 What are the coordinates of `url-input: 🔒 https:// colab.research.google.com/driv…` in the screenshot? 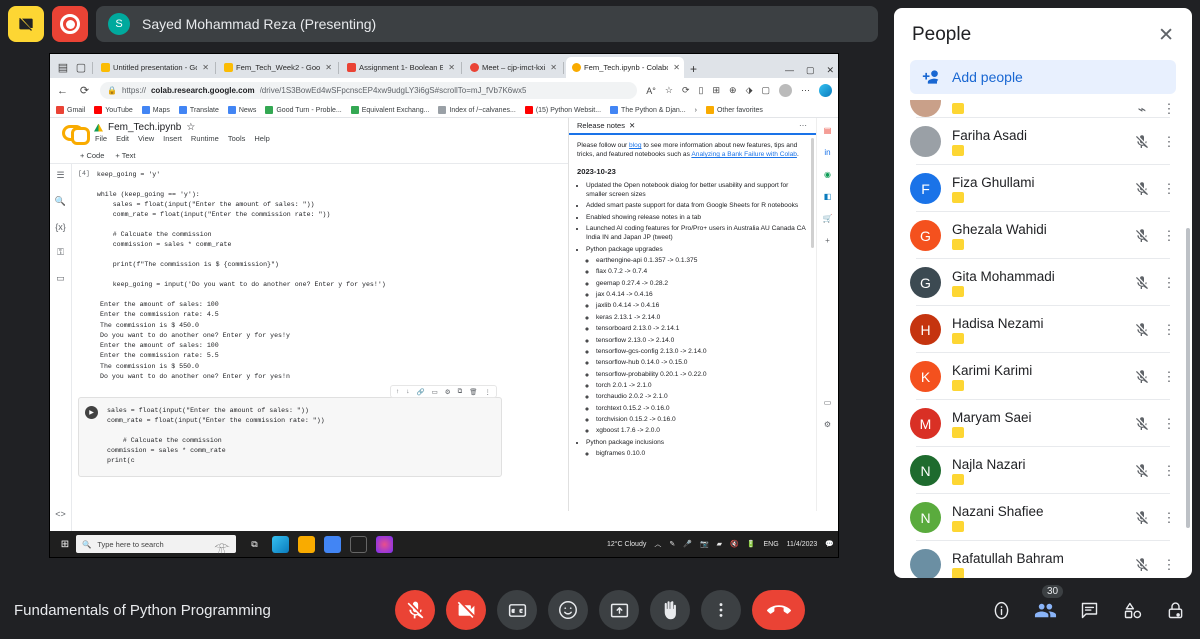 It's located at (369, 90).